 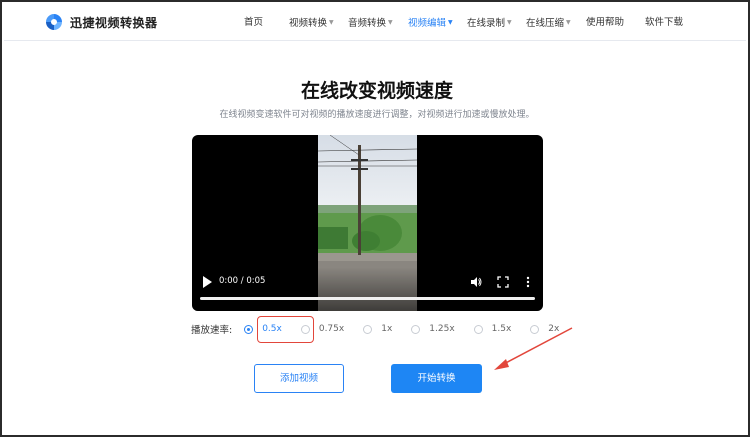 What do you see at coordinates (544, 329) in the screenshot?
I see `speed-option-2x: 2x` at bounding box center [544, 329].